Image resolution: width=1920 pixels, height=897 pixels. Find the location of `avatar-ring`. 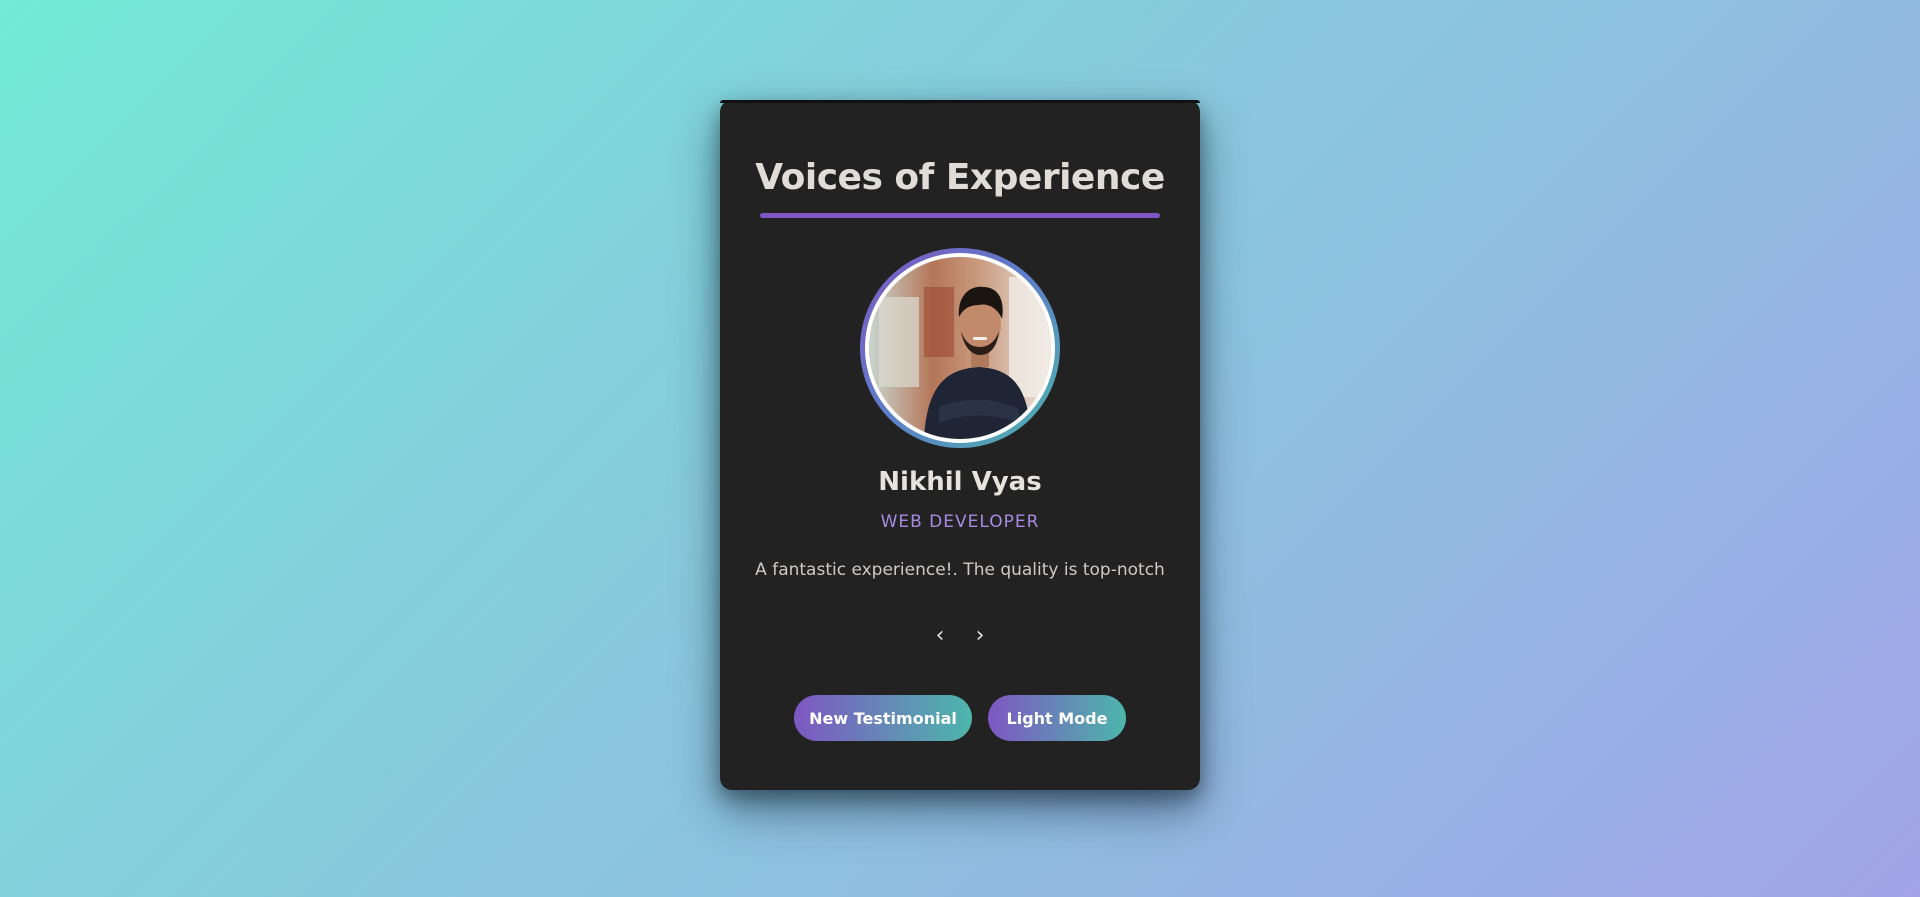

avatar-ring is located at coordinates (960, 348).